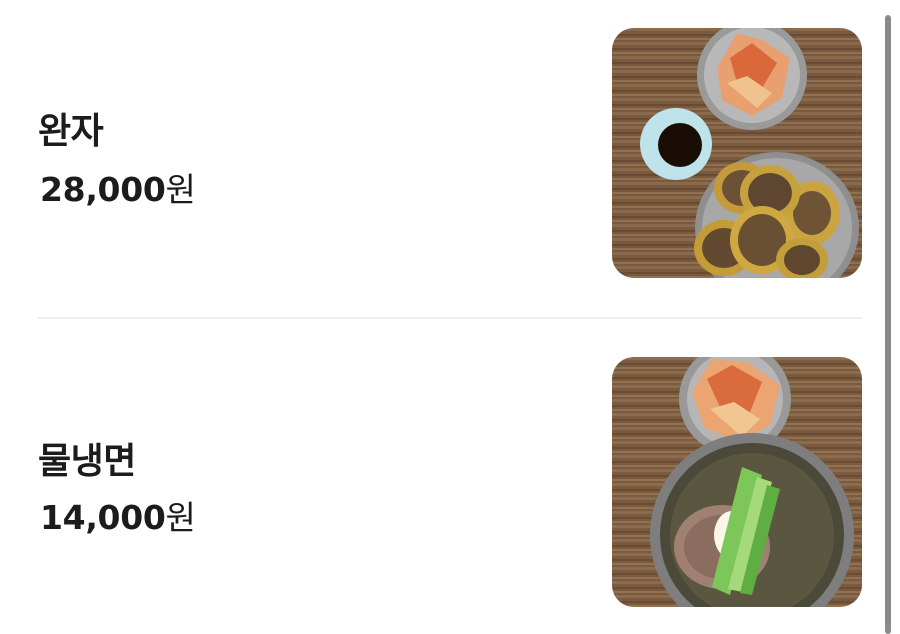  I want to click on menu-item-price: 28,000원, so click(118, 187).